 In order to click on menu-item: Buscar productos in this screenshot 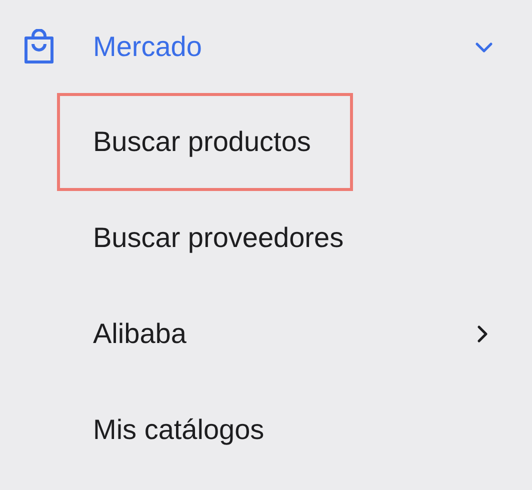, I will do `click(202, 142)`.